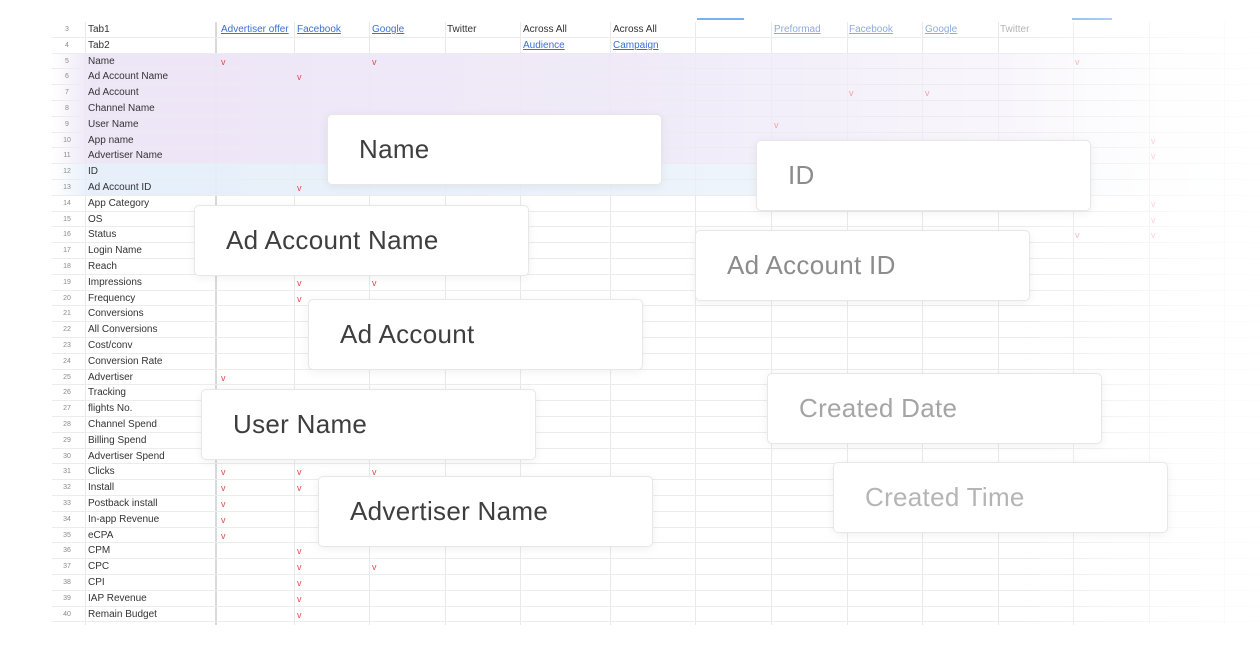  Describe the element at coordinates (544, 45) in the screenshot. I see `column-header-link: Audience` at that location.